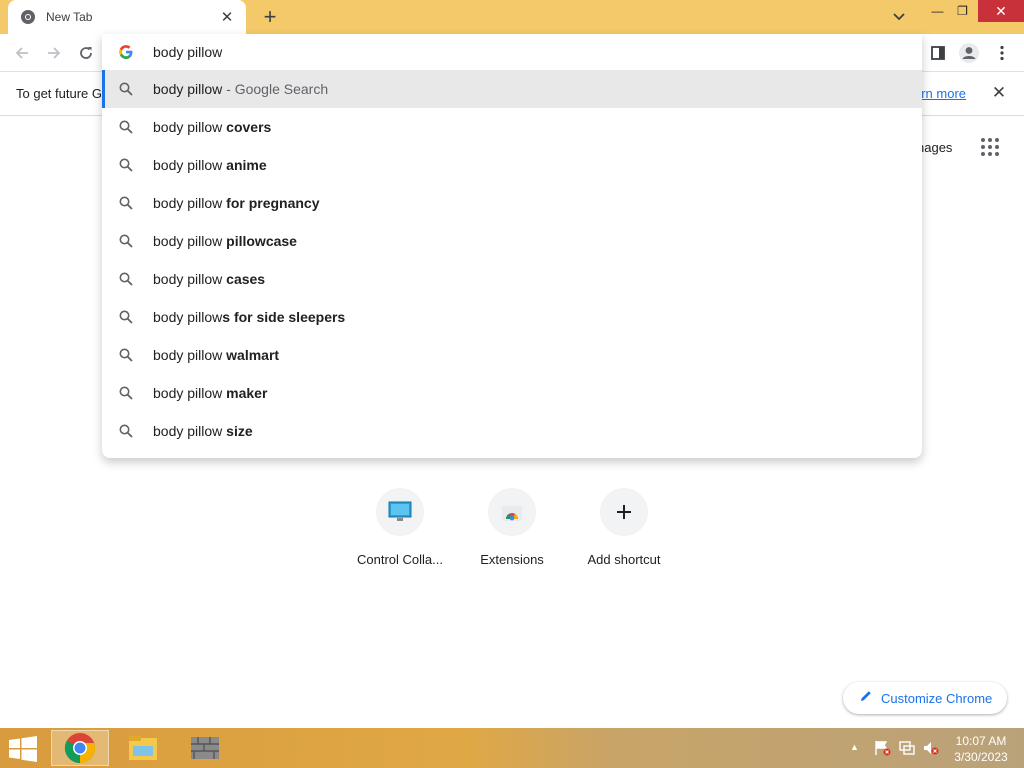 The height and width of the screenshot is (768, 1024). What do you see at coordinates (512, 317) in the screenshot?
I see `suggestion-item: body pillows for side sleepers` at bounding box center [512, 317].